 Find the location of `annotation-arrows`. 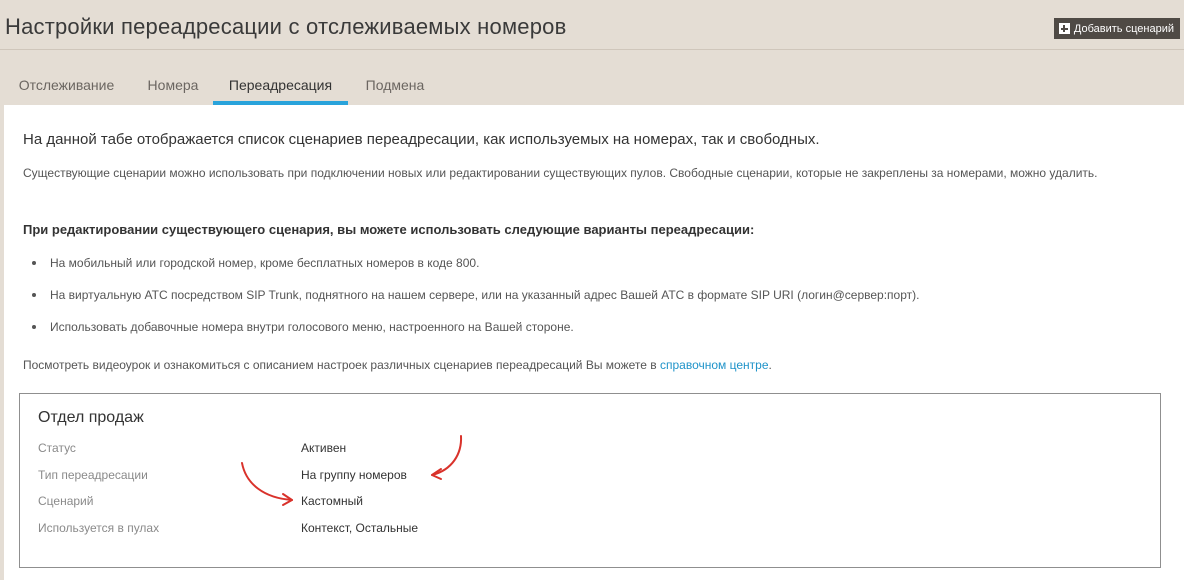

annotation-arrows is located at coordinates (352, 470).